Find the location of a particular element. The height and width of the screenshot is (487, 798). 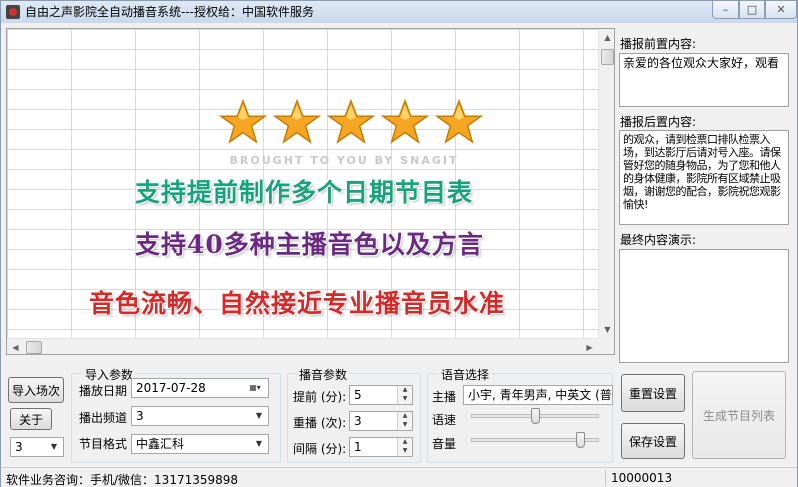

repeat-stepper: 3 ▲ ▼ is located at coordinates (381, 421).